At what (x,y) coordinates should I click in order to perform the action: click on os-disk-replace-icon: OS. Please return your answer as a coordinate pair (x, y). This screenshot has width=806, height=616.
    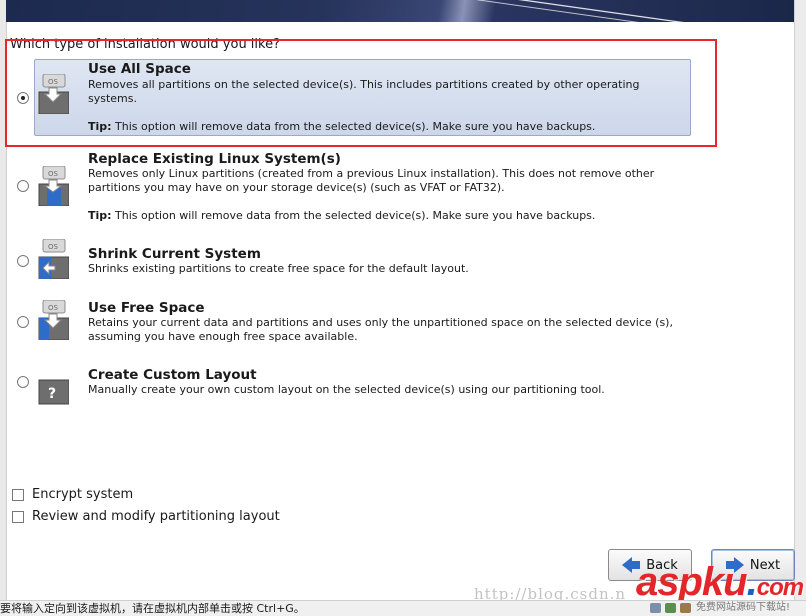
    Looking at the image, I should click on (53, 186).